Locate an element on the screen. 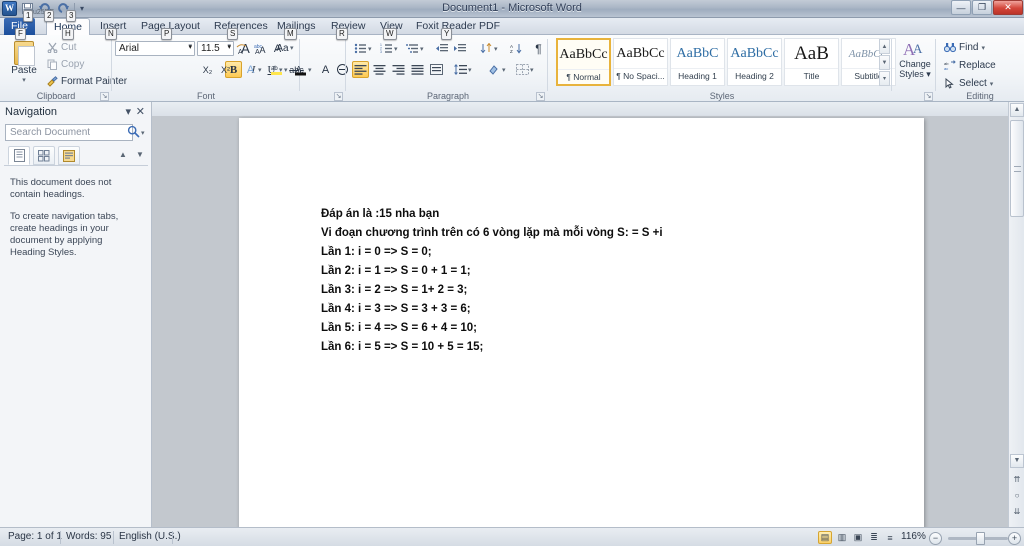 The image size is (1024, 546). page-indicator: Page: 1 of 1 is located at coordinates (35, 536).